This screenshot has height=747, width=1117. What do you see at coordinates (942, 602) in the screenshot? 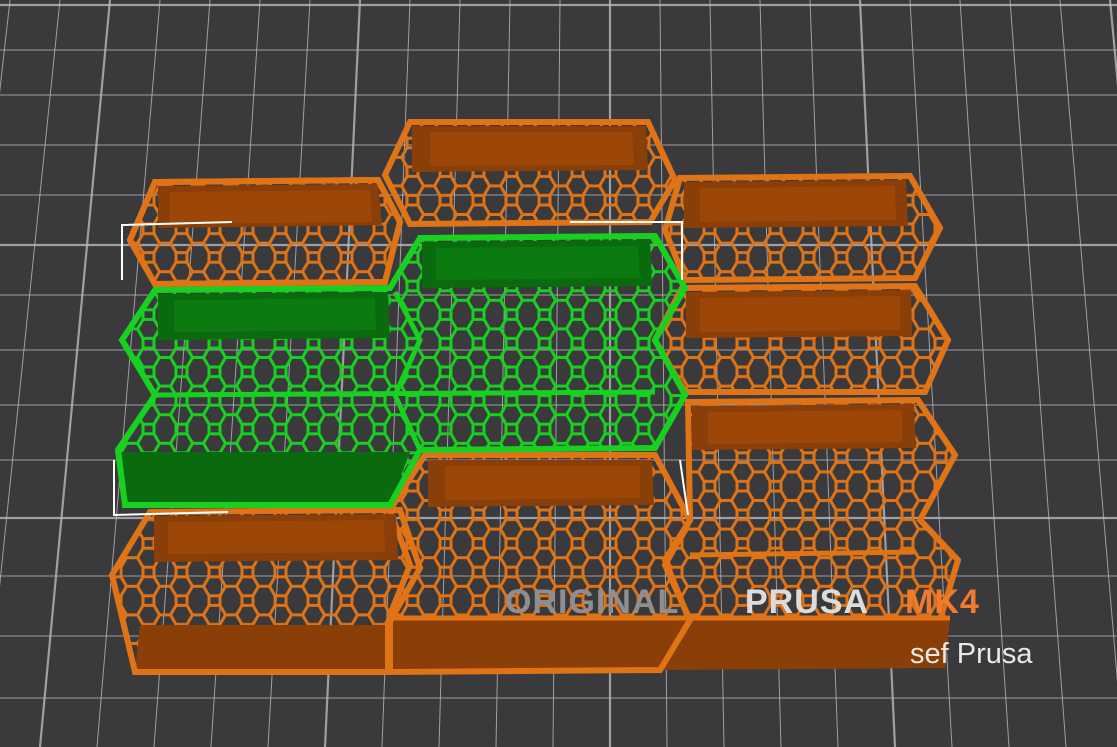
I see `bed-model-label: MK4` at bounding box center [942, 602].